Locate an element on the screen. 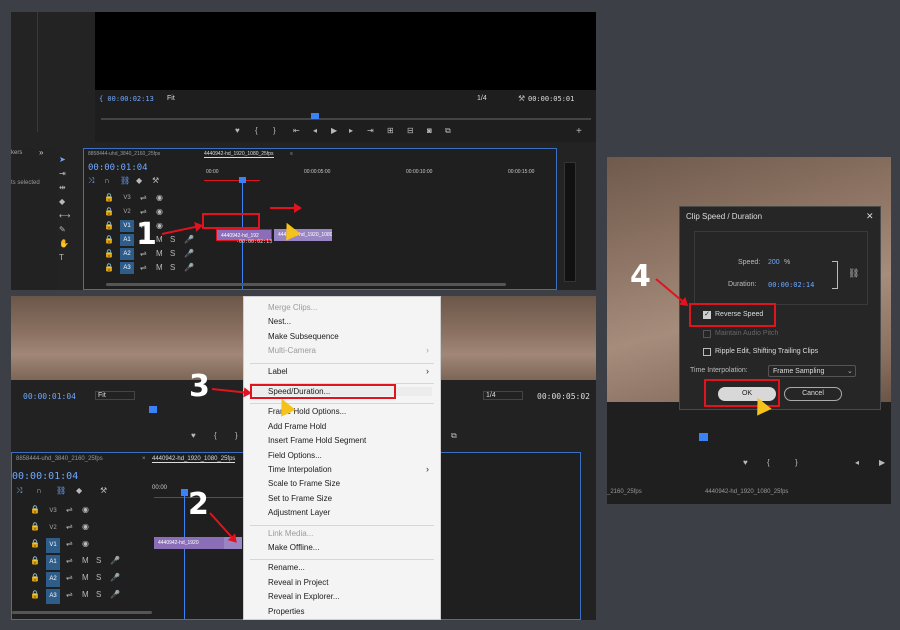 This screenshot has height=630, width=900. quarter-dropdown-2: 1/4 is located at coordinates (503, 395).